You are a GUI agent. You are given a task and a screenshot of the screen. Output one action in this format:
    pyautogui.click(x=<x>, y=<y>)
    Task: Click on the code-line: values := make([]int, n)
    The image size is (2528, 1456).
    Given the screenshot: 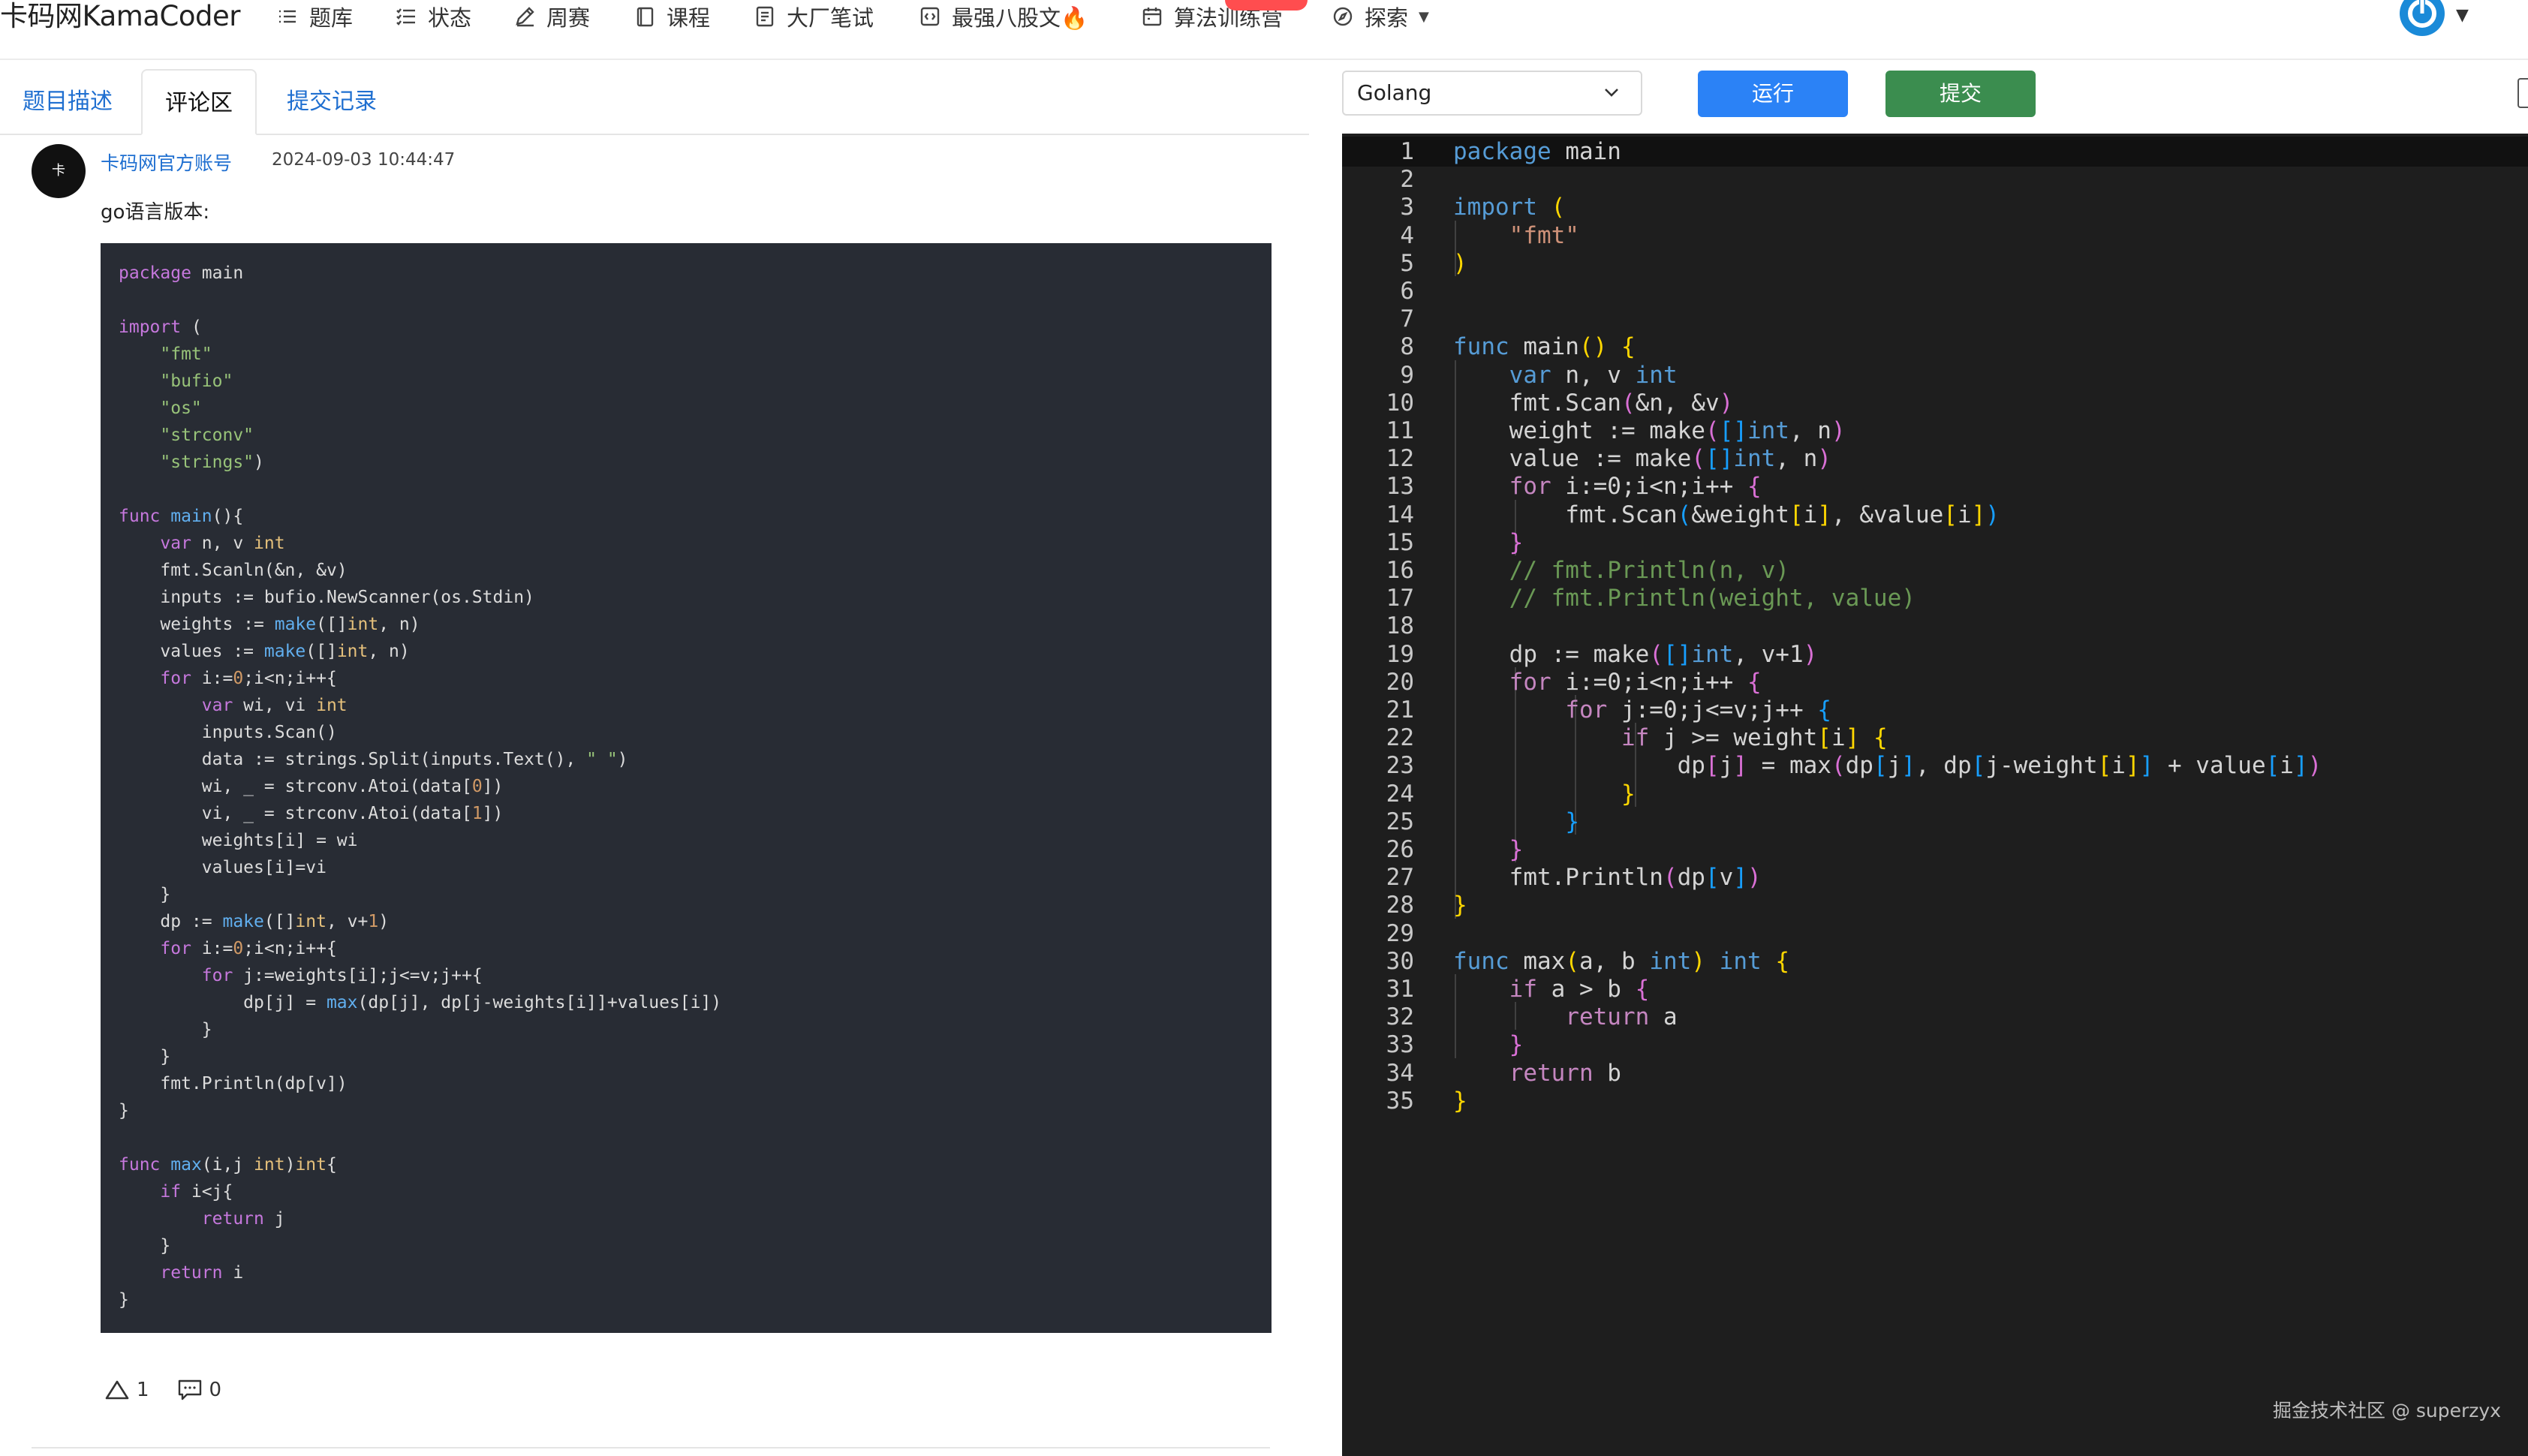 What is the action you would take?
    pyautogui.click(x=264, y=651)
    